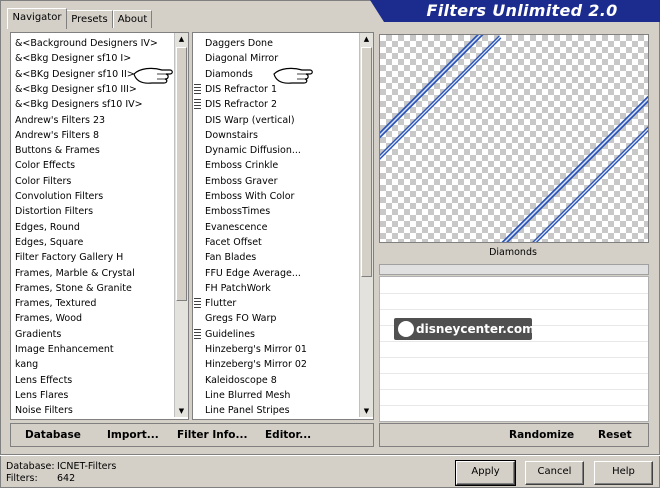  I want to click on reset-button: Reset, so click(615, 435).